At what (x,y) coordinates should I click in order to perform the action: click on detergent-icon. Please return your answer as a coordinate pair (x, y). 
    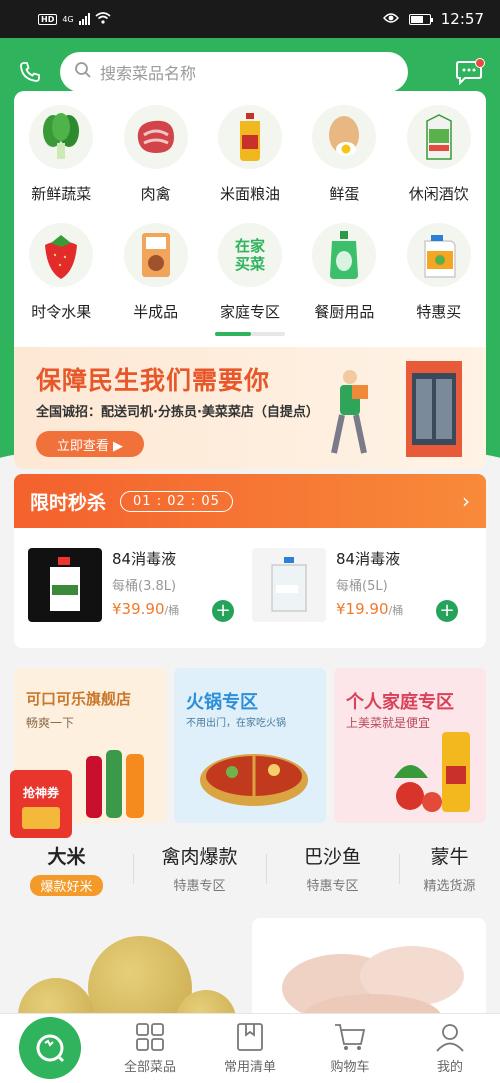
    Looking at the image, I should click on (344, 255).